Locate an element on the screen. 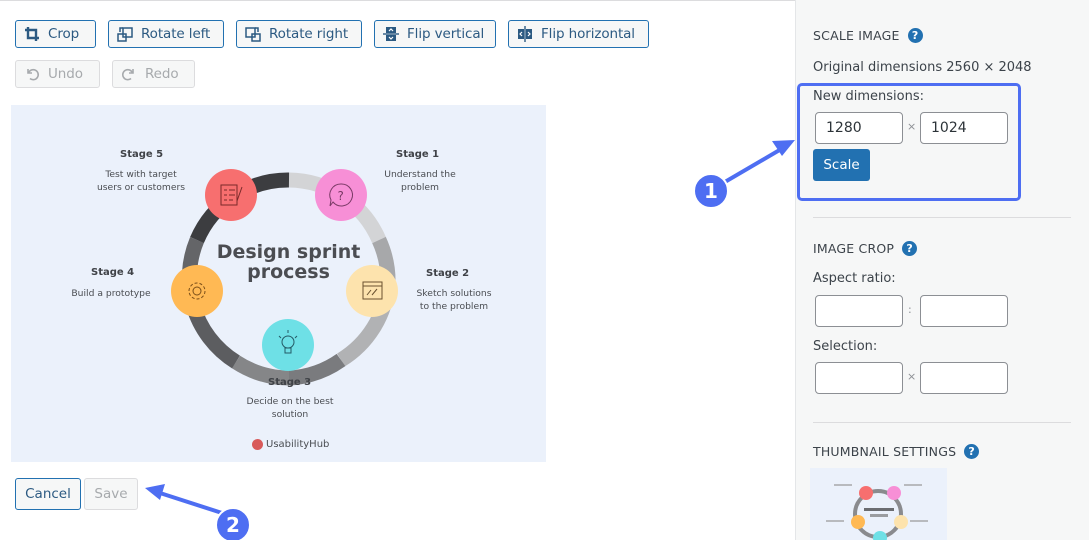 The width and height of the screenshot is (1089, 540). stage-5-desc-line: users or customers is located at coordinates (141, 187).